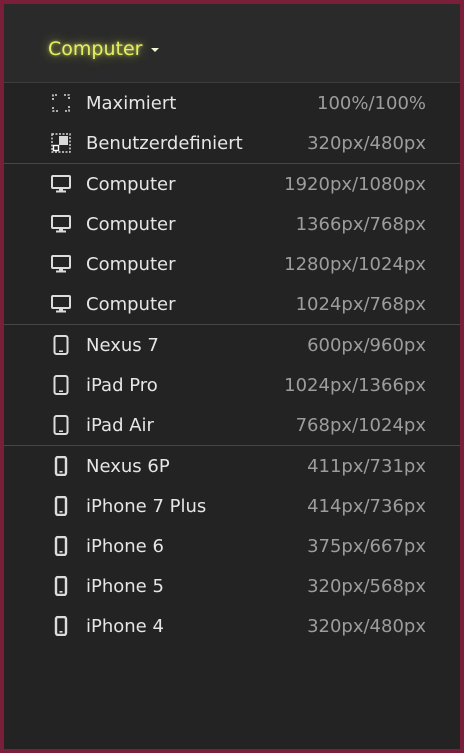  What do you see at coordinates (360, 304) in the screenshot?
I see `item-size: 1024px/768px` at bounding box center [360, 304].